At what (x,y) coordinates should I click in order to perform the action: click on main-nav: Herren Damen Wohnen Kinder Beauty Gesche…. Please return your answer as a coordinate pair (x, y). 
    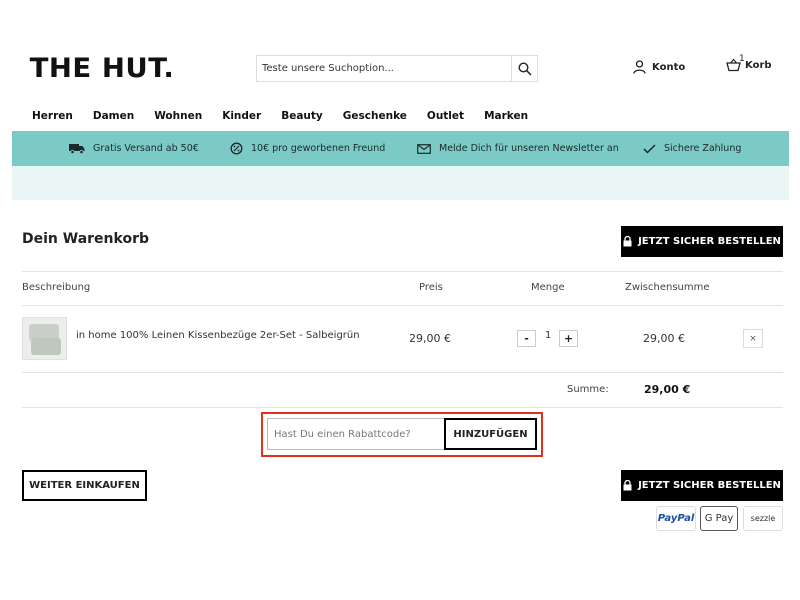
    Looking at the image, I should click on (290, 116).